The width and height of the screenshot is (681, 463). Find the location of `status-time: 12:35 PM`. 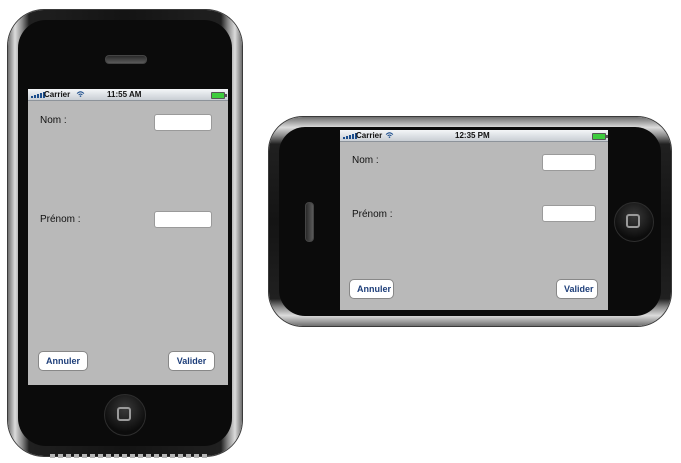

status-time: 12:35 PM is located at coordinates (472, 135).